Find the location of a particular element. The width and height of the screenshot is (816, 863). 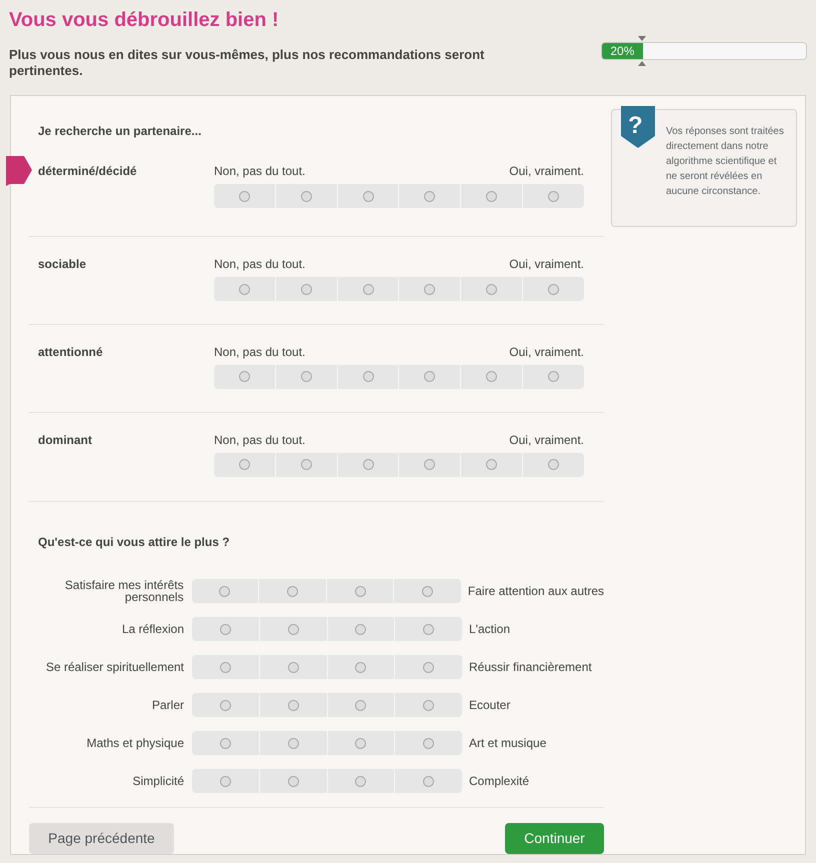

trait-name: déterminé/décidé is located at coordinates (88, 171).